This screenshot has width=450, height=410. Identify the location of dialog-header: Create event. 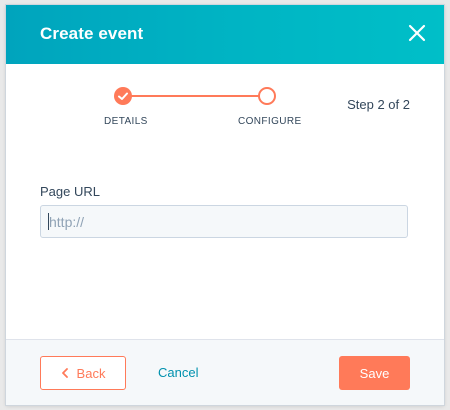
(225, 34).